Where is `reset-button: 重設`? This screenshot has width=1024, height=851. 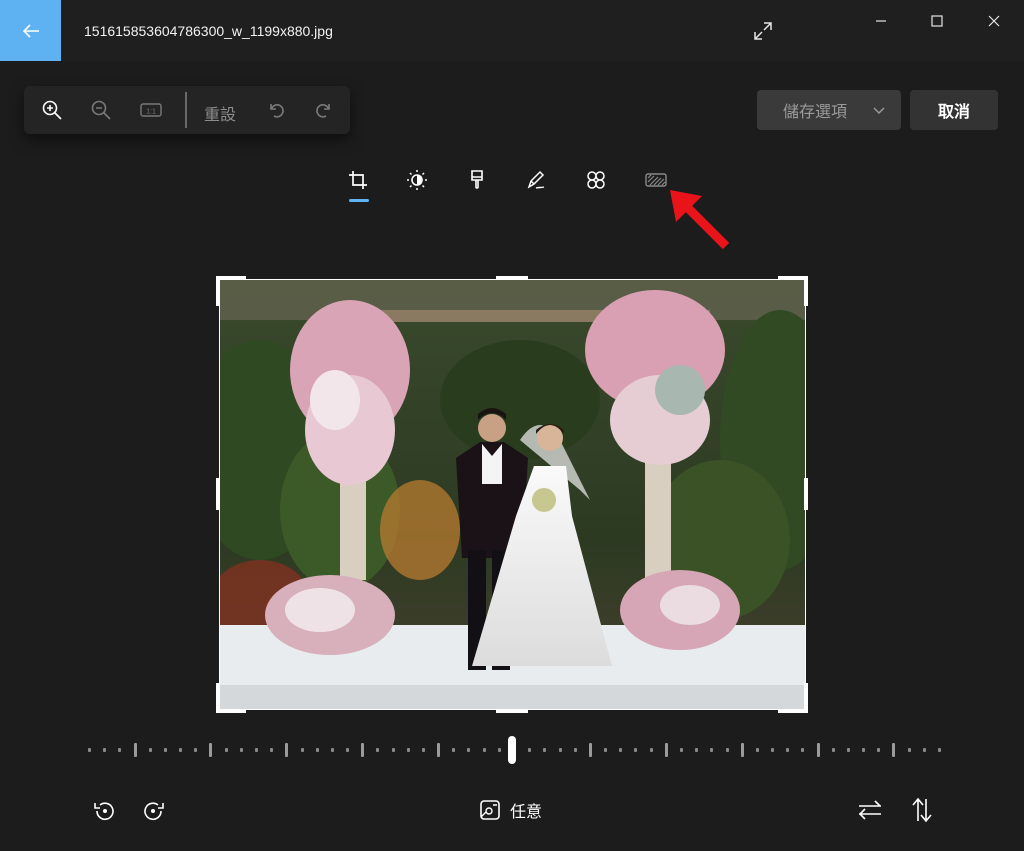 reset-button: 重設 is located at coordinates (220, 113).